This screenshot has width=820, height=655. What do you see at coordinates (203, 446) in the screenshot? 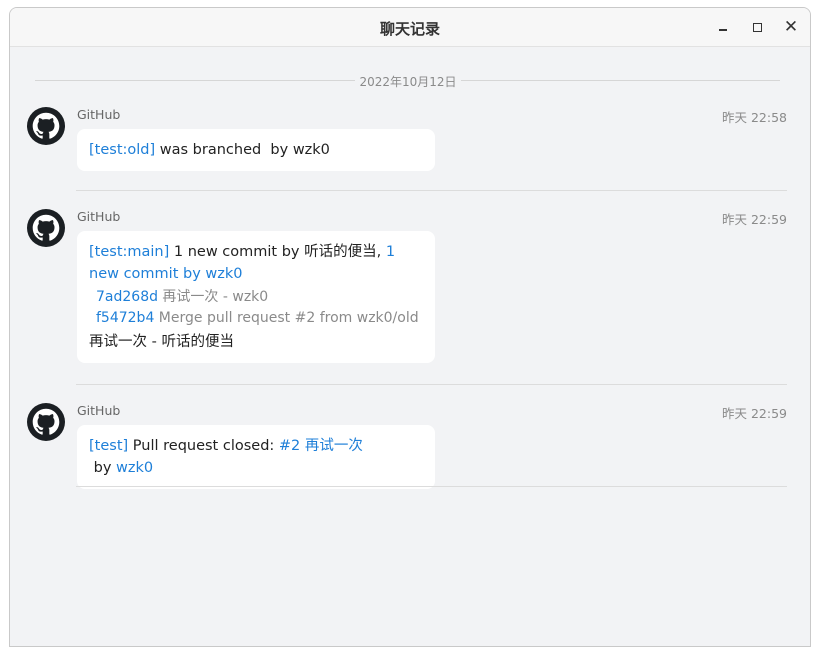
I see `message-text: Pull request closed:` at bounding box center [203, 446].